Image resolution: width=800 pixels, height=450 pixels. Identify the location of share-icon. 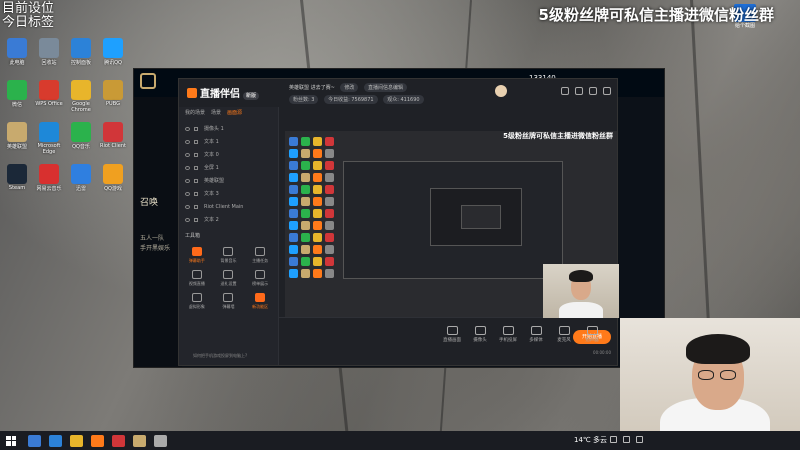
(607, 91).